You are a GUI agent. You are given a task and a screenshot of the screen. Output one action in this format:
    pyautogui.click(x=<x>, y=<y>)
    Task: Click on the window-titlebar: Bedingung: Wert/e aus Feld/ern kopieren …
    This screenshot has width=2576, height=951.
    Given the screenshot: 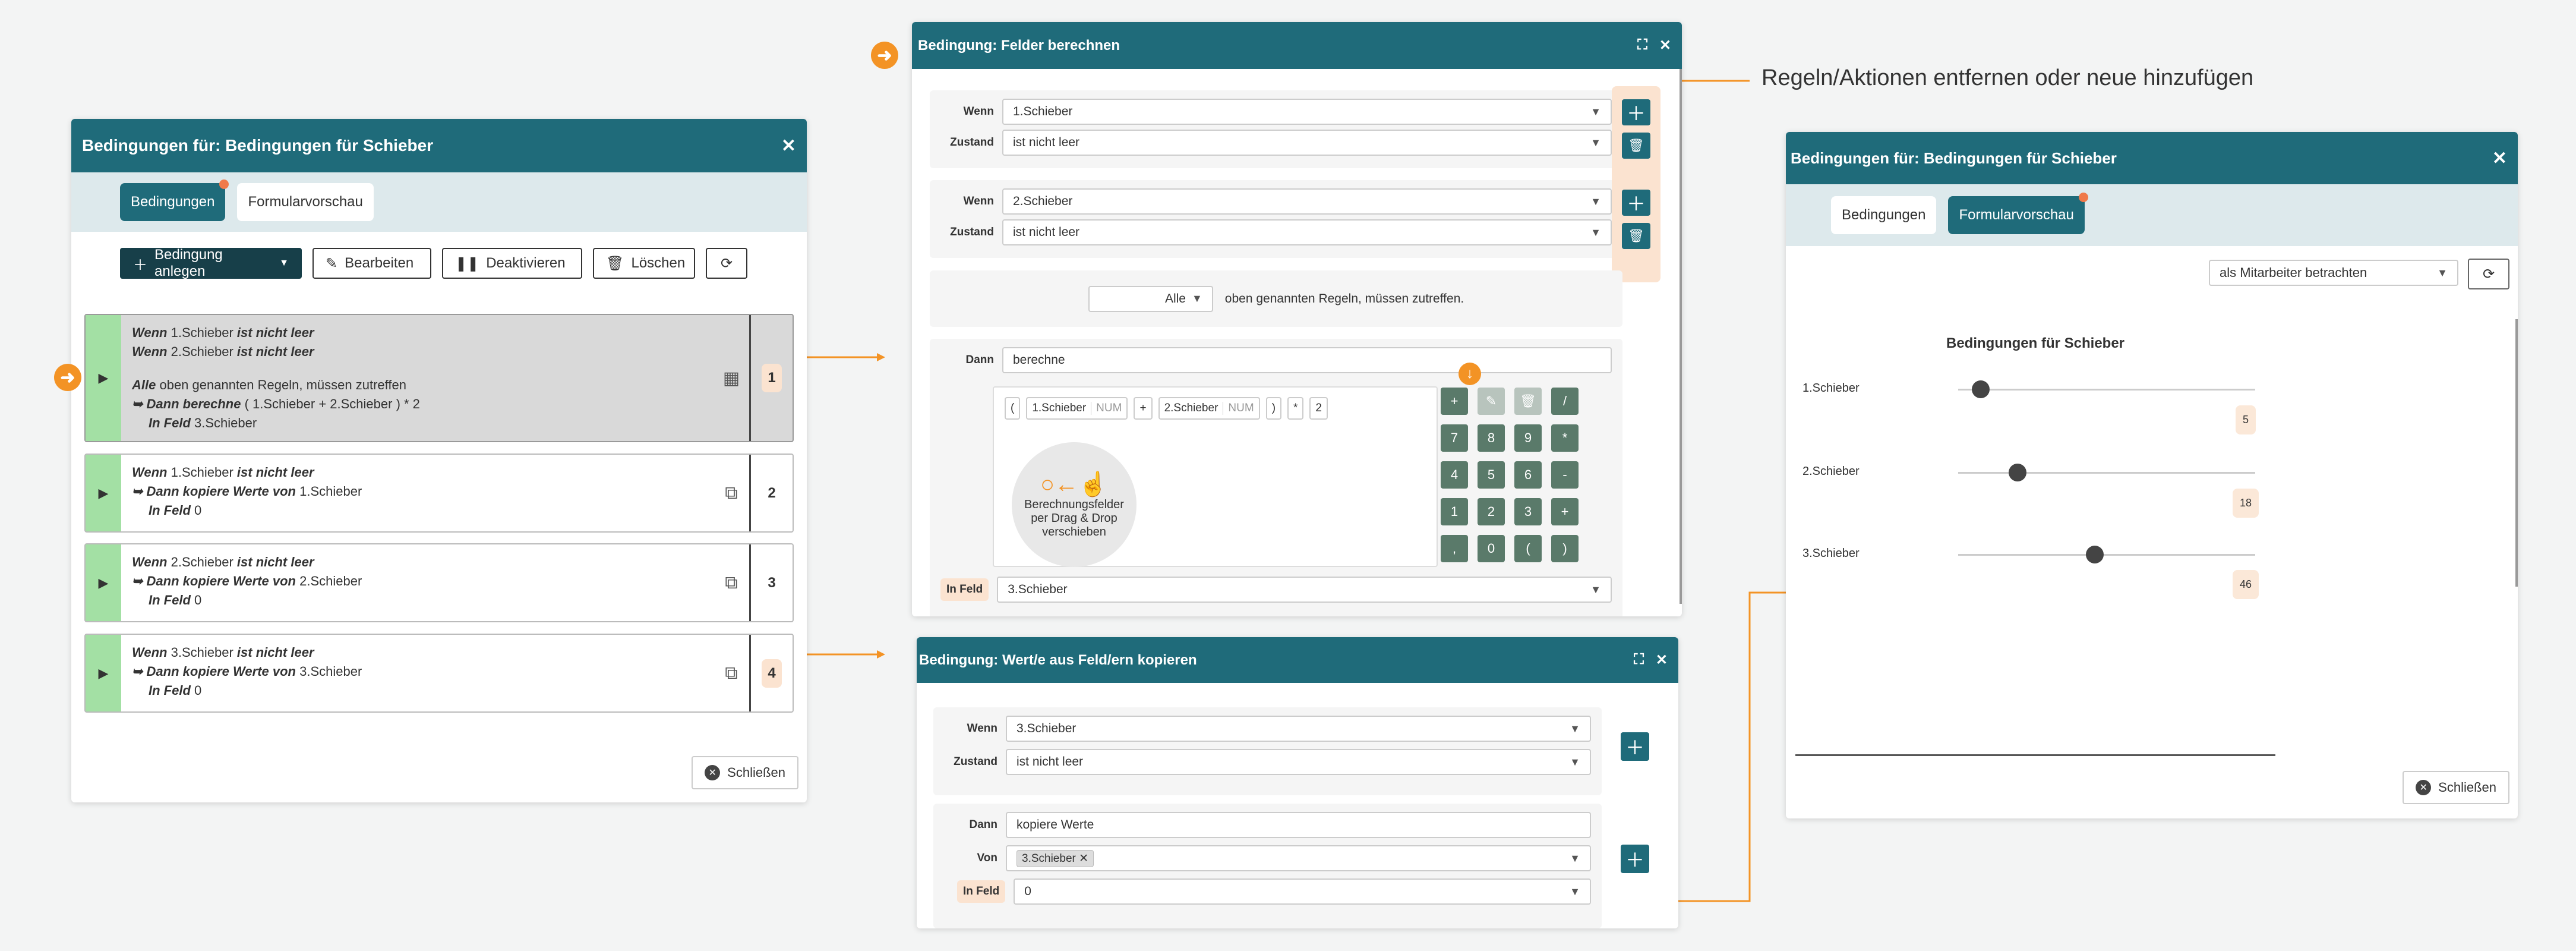 What is the action you would take?
    pyautogui.click(x=1297, y=660)
    